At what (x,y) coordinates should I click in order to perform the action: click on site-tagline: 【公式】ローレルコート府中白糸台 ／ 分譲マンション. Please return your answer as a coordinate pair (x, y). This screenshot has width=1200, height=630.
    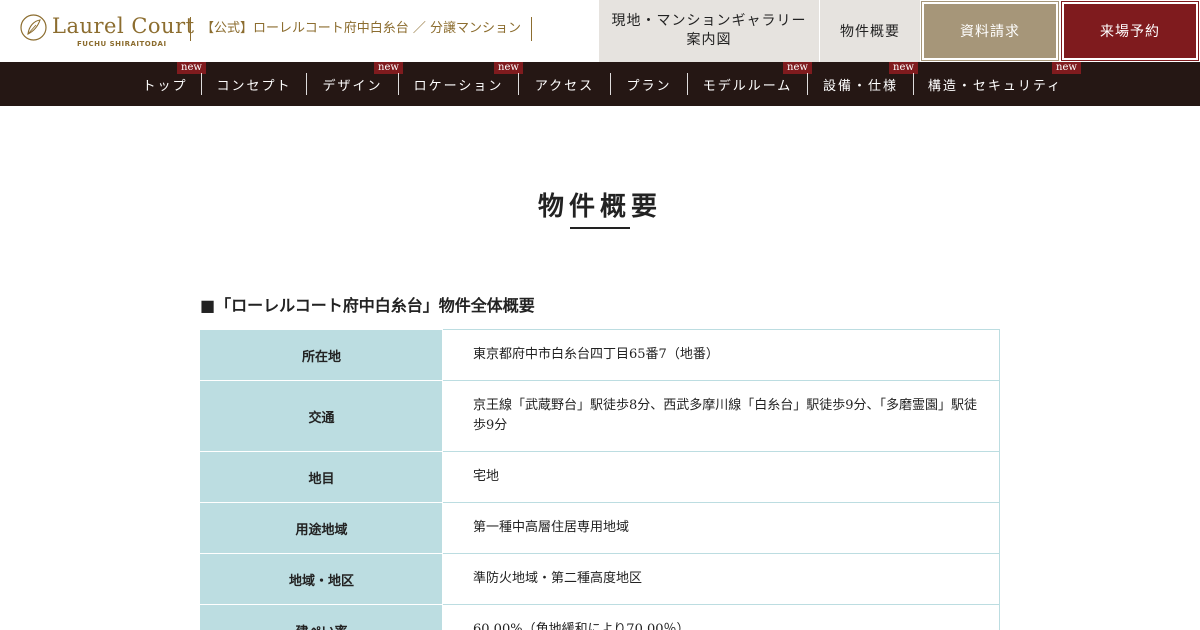
    Looking at the image, I should click on (361, 29).